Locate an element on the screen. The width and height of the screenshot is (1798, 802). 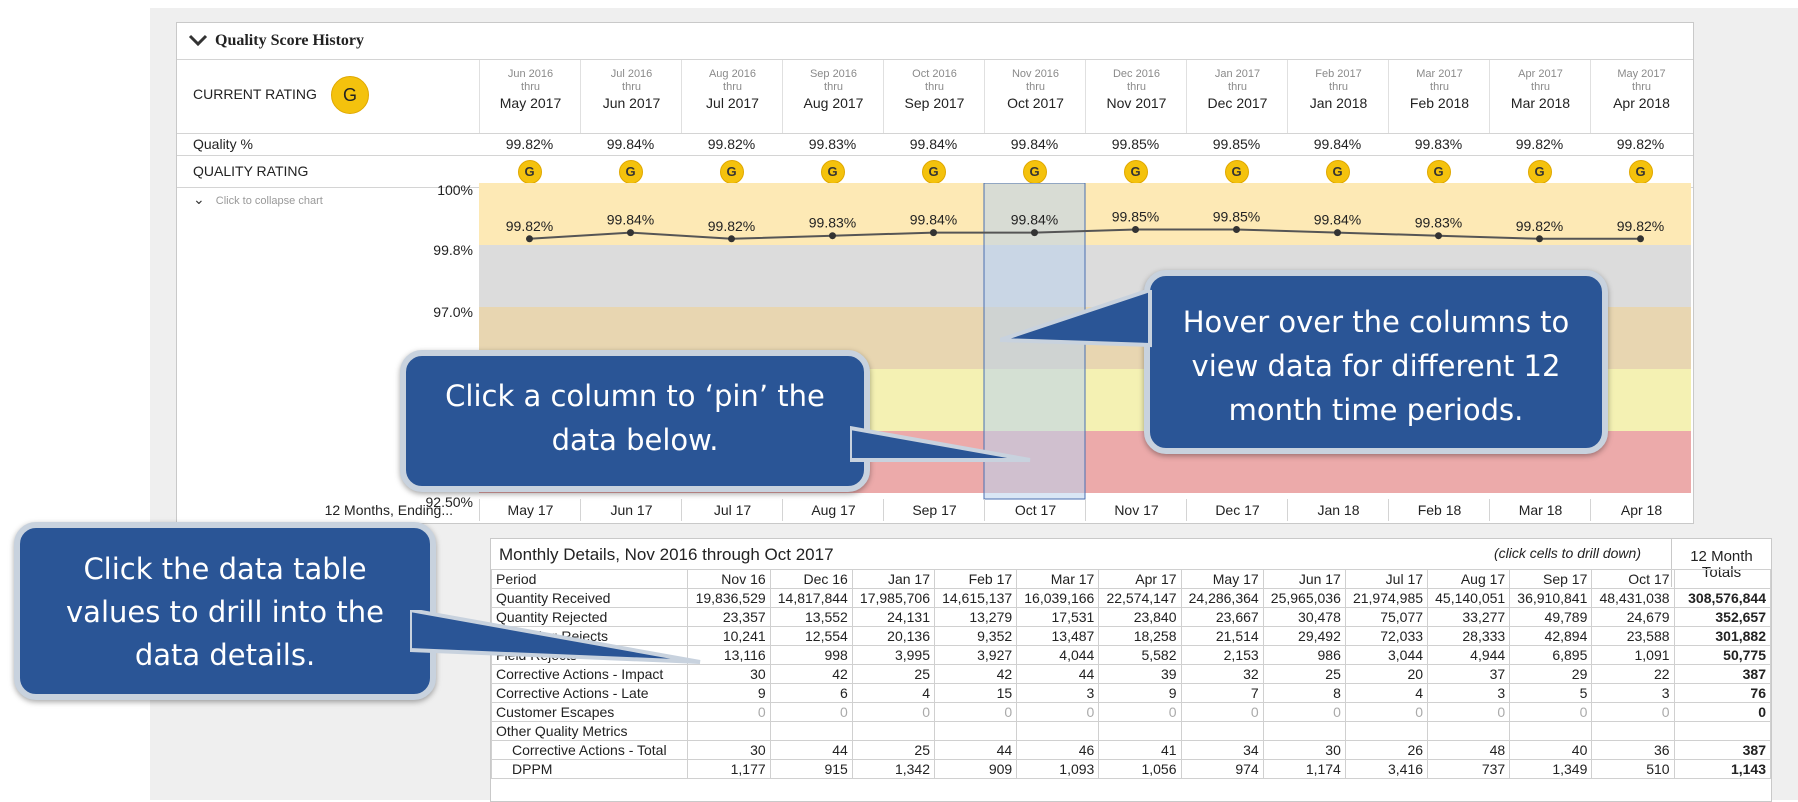
data-cell: 1,349 is located at coordinates (1551, 769).